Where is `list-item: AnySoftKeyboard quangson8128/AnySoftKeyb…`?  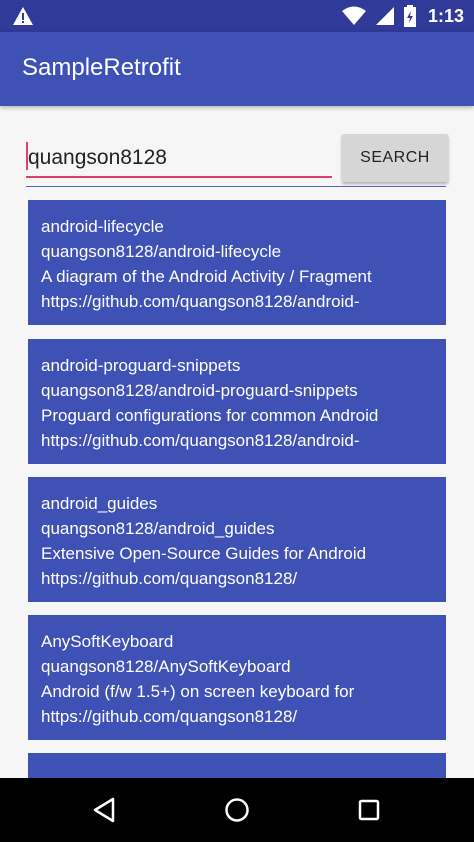 list-item: AnySoftKeyboard quangson8128/AnySoftKeyb… is located at coordinates (237, 677).